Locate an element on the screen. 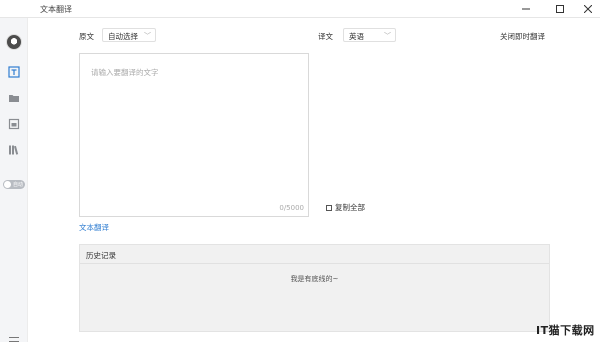 This screenshot has width=600, height=342. toggle-knob is located at coordinates (7, 184).